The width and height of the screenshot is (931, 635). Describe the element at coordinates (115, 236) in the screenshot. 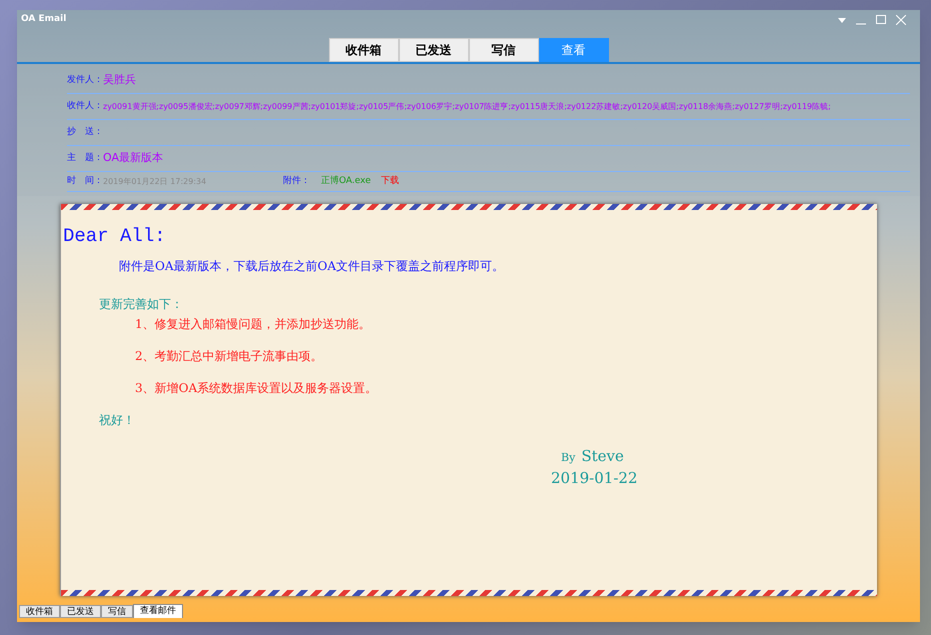

I see `greeting: Dear All:` at that location.